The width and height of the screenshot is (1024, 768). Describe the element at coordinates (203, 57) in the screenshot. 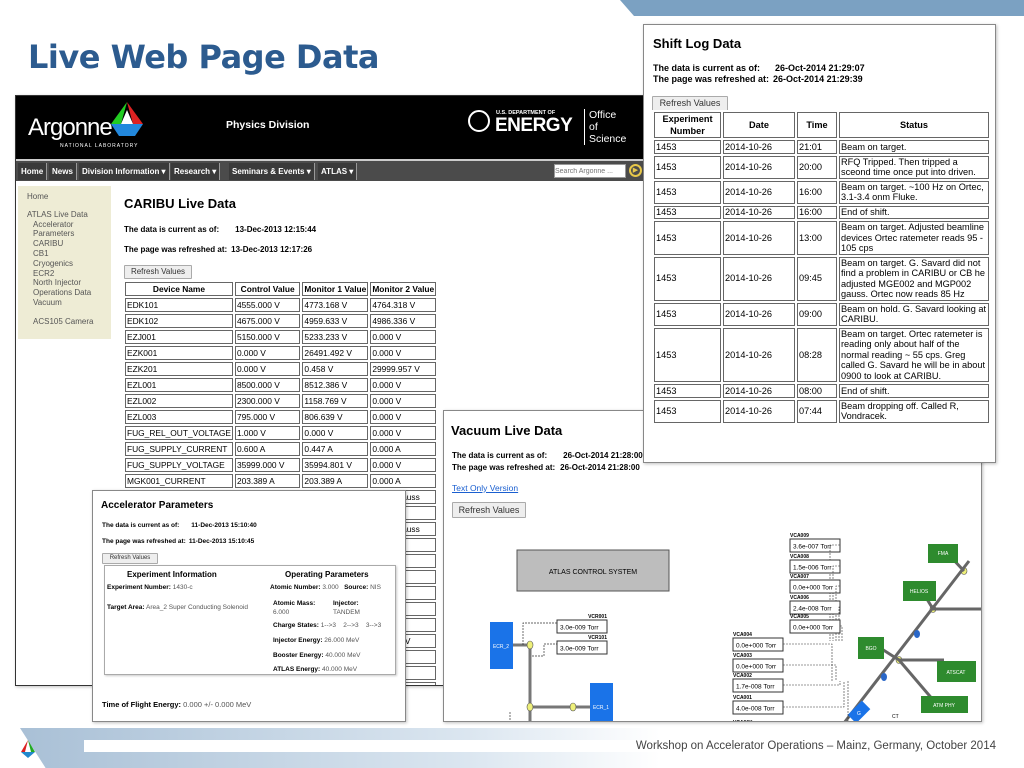

I see `slide-title: Live Web Page Data` at that location.